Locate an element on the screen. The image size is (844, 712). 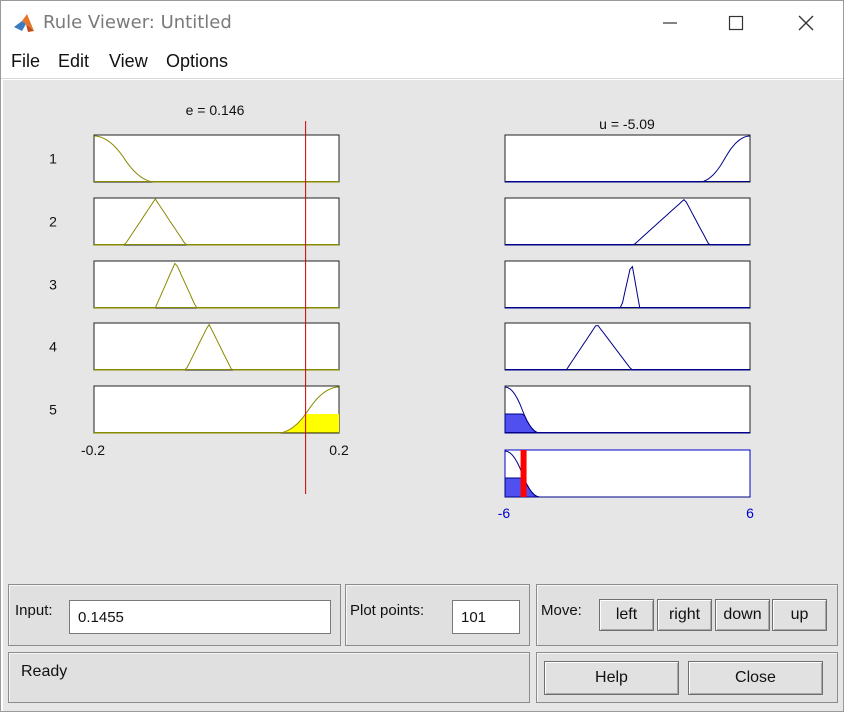
input-range-max-label: 0.2 is located at coordinates (339, 450).